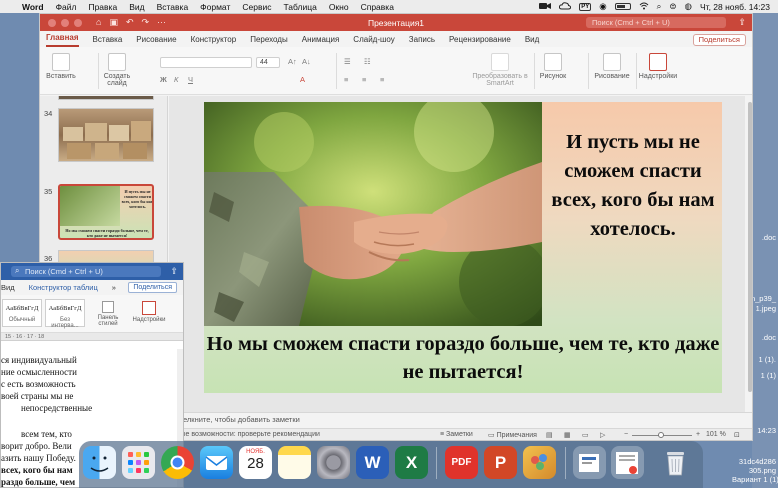 Image resolution: width=778 pixels, height=488 pixels. I want to click on tab-table-design: Конструктор таблиц, so click(63, 287).